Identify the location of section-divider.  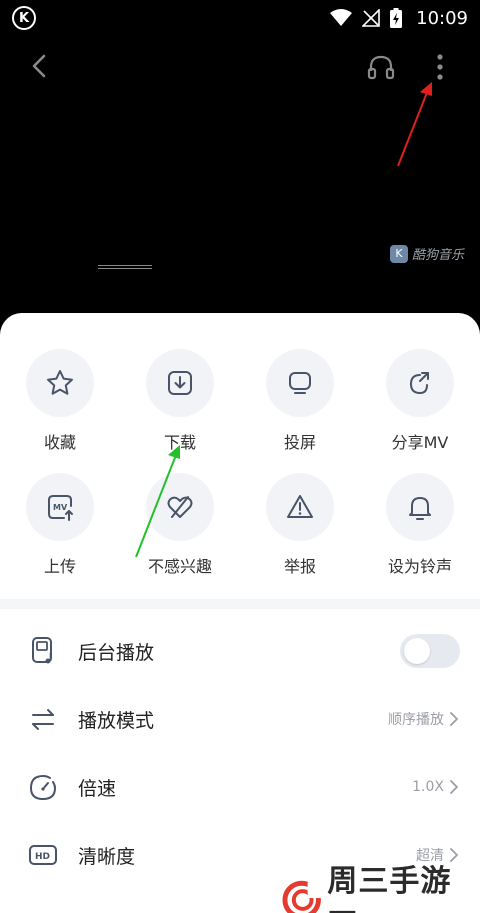
(240, 604).